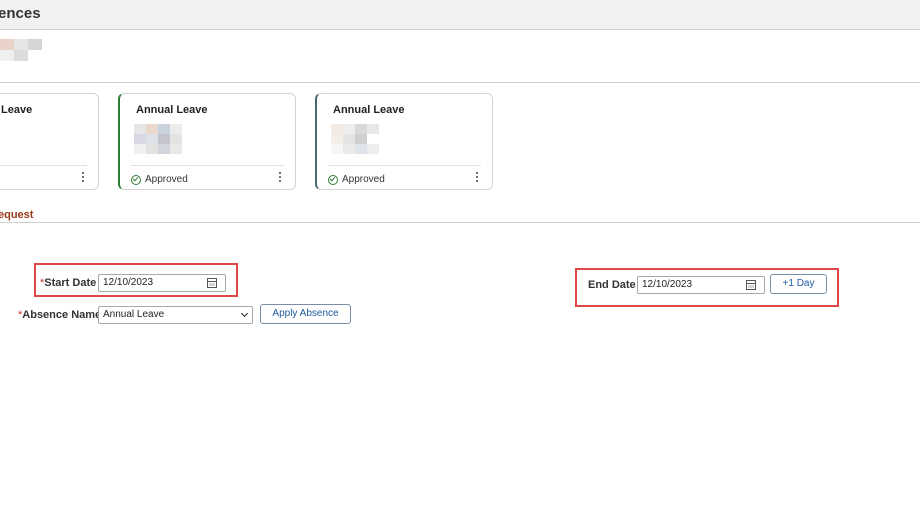 Image resolution: width=920 pixels, height=518 pixels. What do you see at coordinates (21, 50) in the screenshot?
I see `blurred-user-info` at bounding box center [21, 50].